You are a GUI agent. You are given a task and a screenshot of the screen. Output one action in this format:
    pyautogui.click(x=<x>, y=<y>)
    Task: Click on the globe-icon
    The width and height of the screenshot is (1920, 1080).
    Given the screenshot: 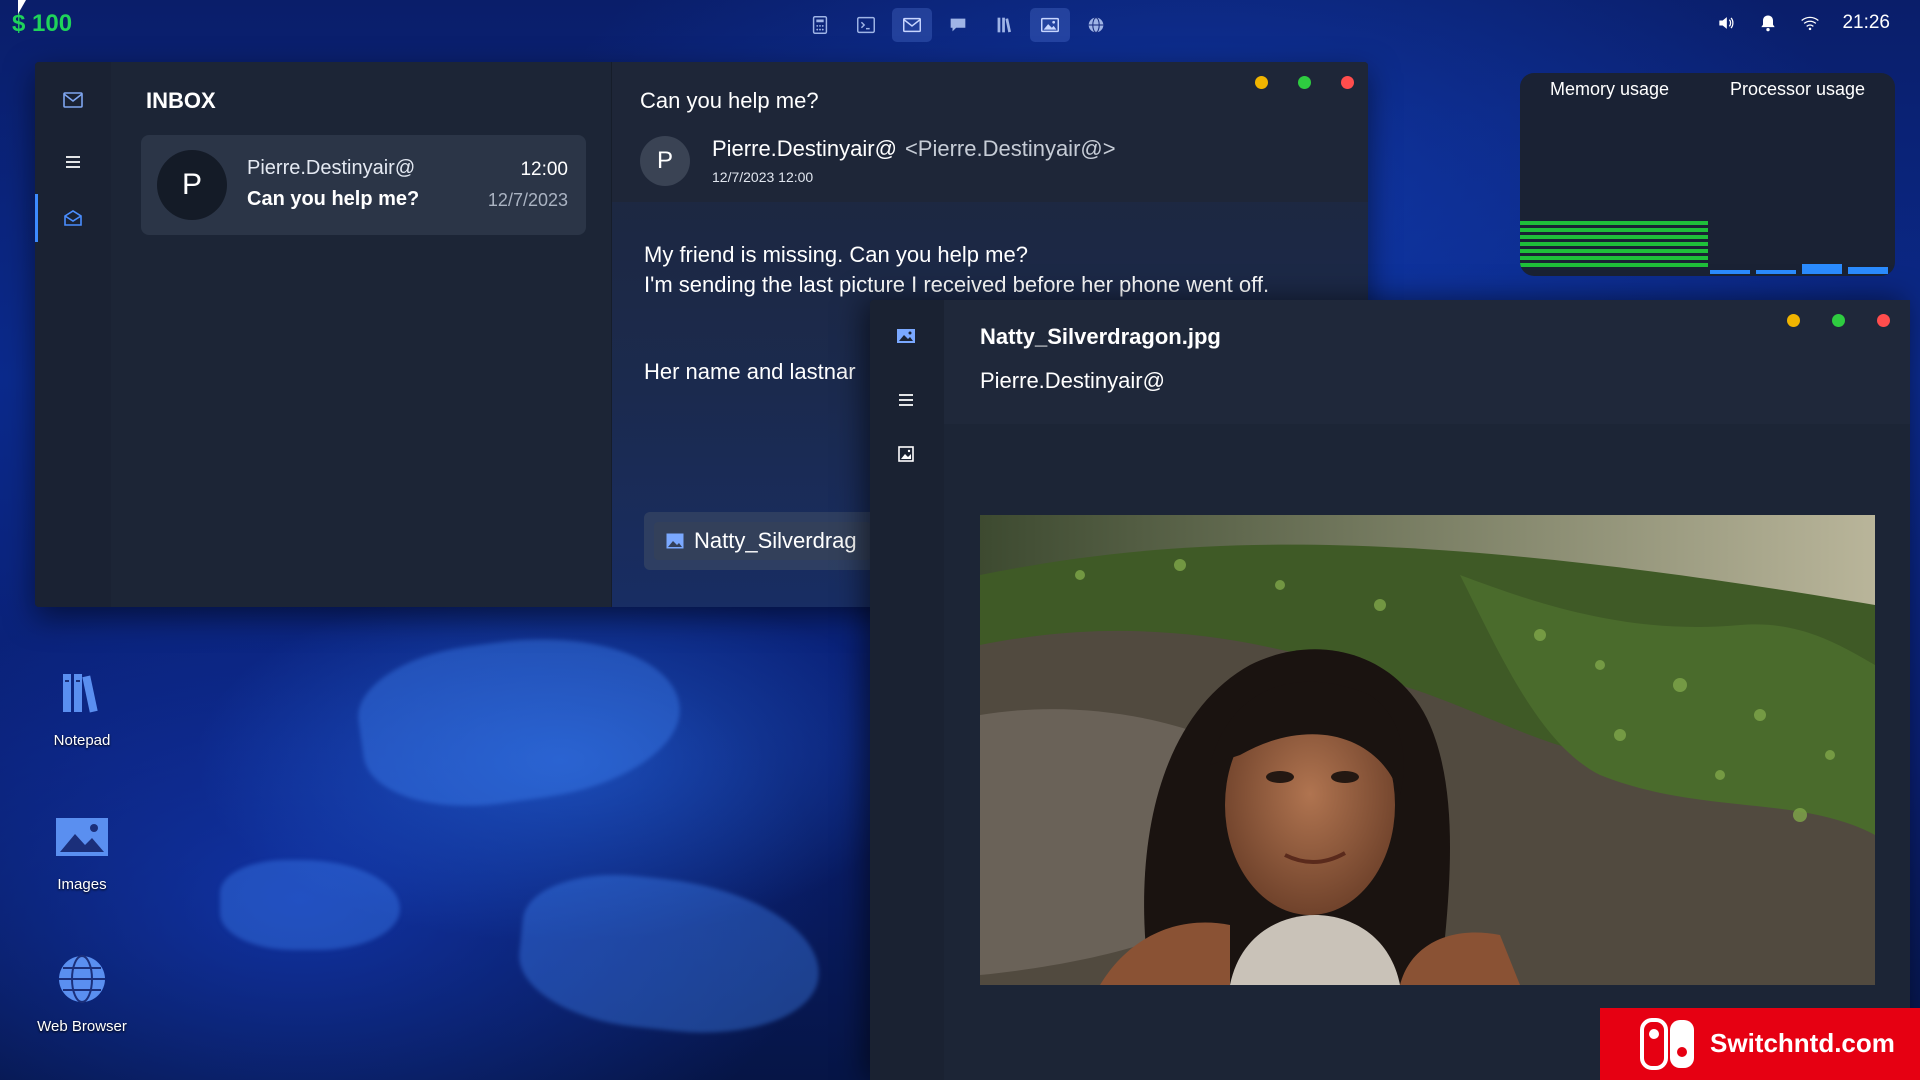 What is the action you would take?
    pyautogui.click(x=82, y=979)
    